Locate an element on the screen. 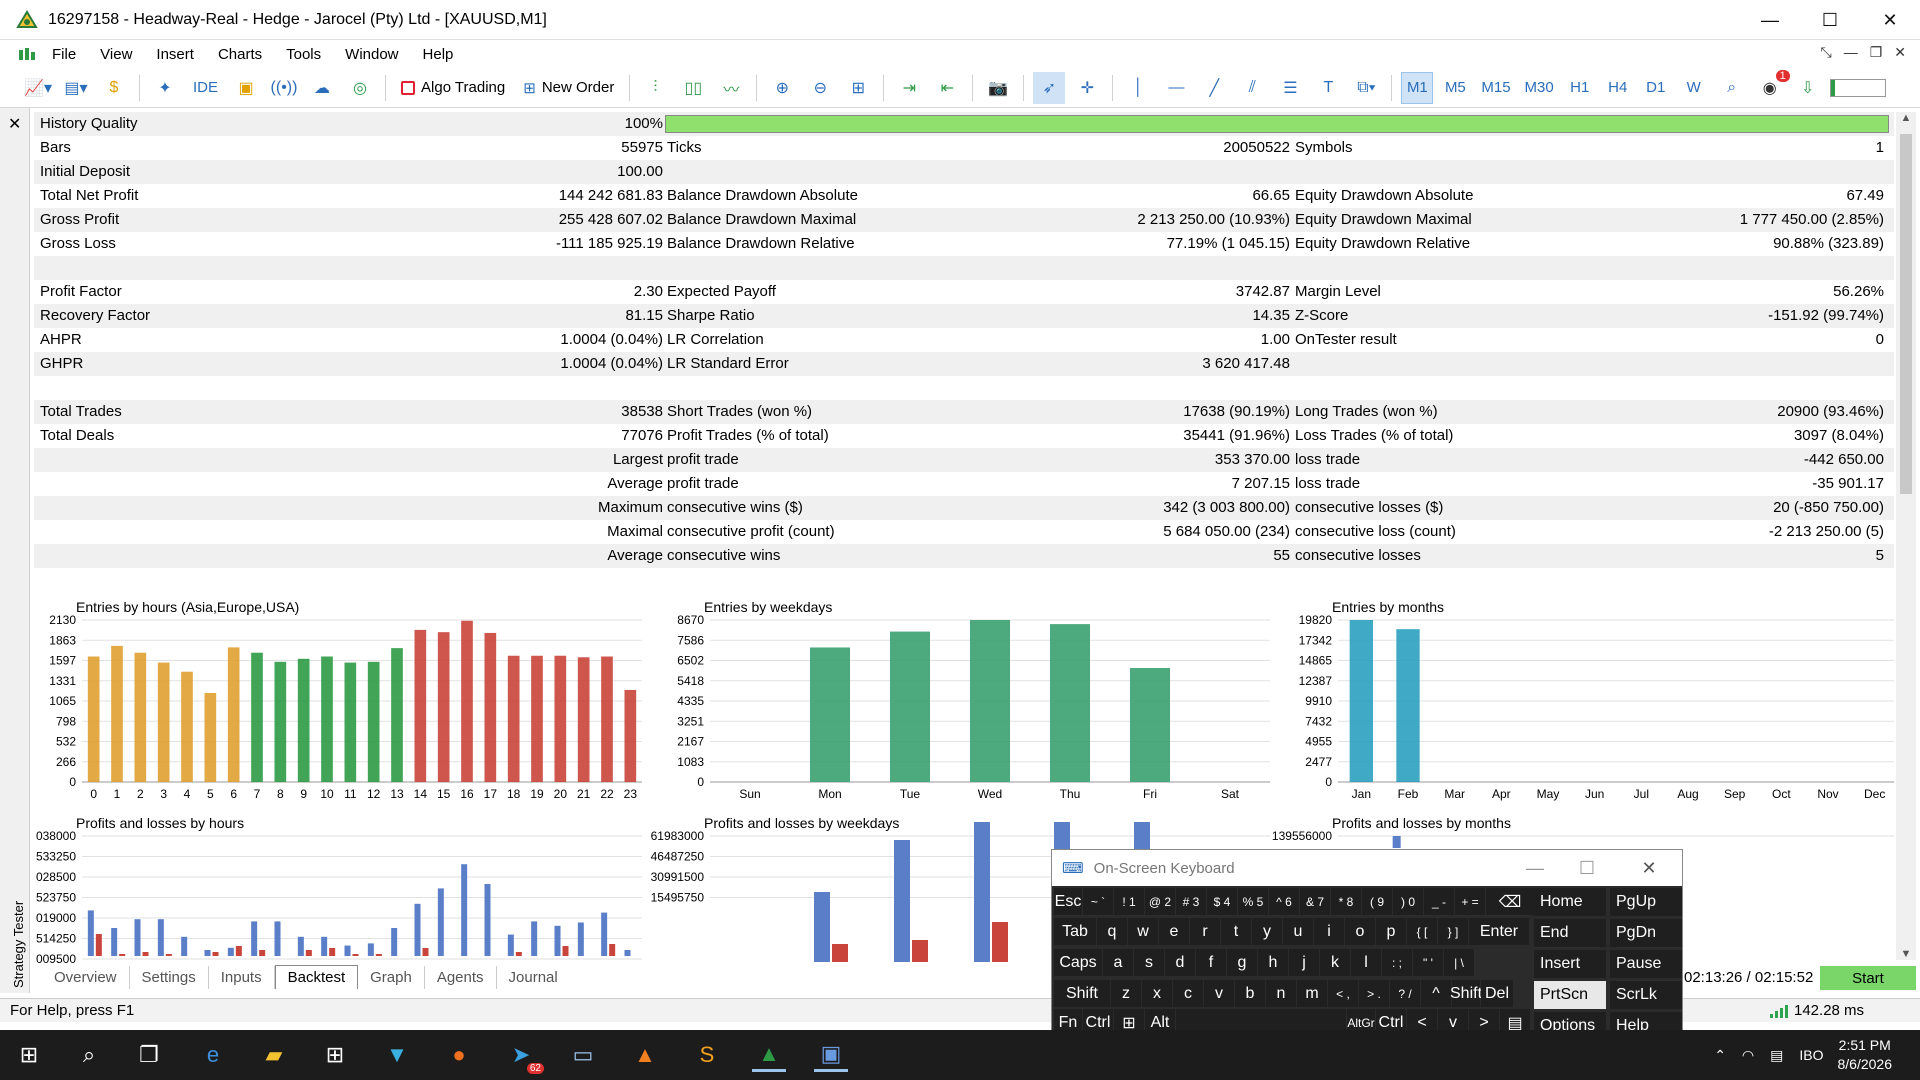  keyboard-language: IBO is located at coordinates (1811, 1055).